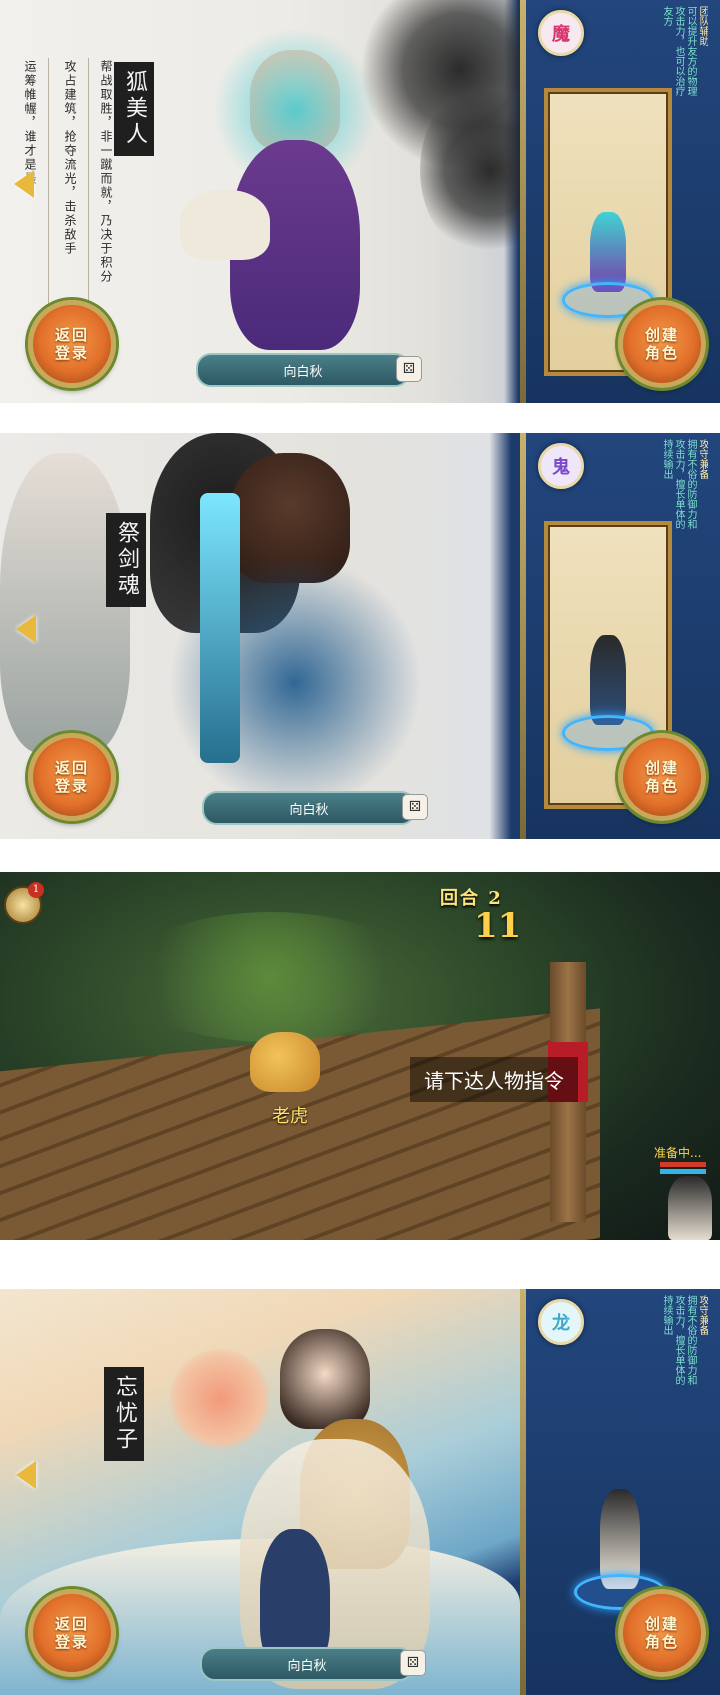 The height and width of the screenshot is (1695, 720). I want to click on class-role-title: 团队辅助, so click(702, 26).